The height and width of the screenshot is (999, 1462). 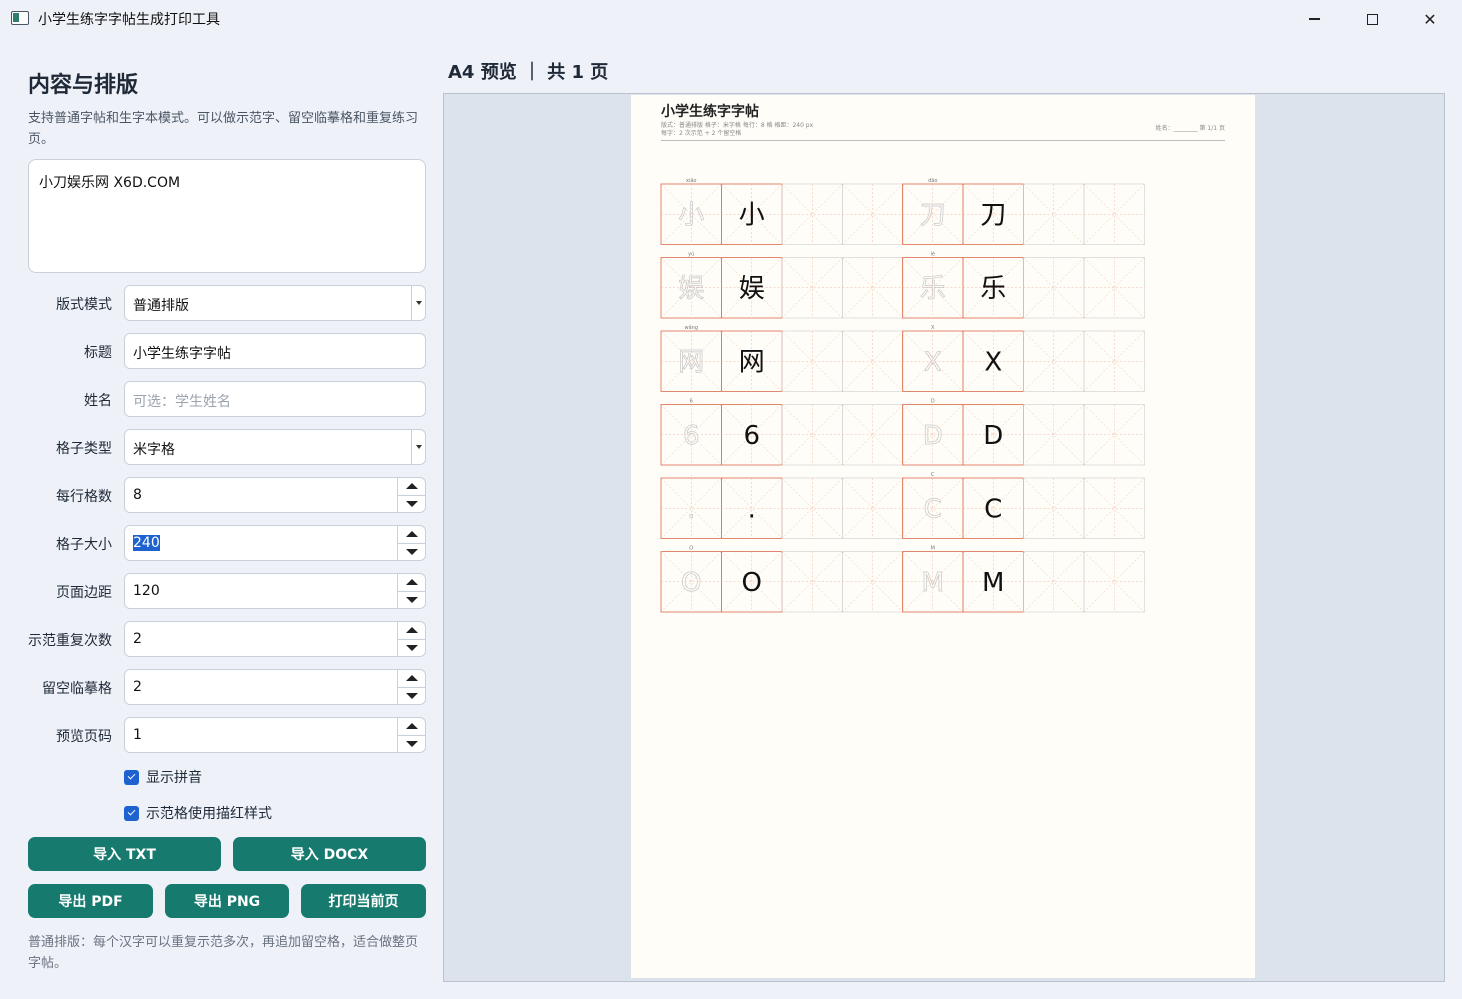 What do you see at coordinates (752, 362) in the screenshot?
I see `demo-character: 网` at bounding box center [752, 362].